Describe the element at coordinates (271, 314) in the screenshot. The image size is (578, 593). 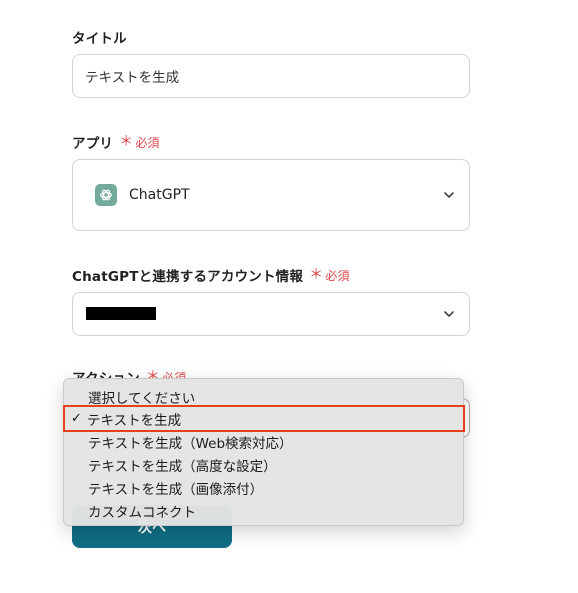
I see `account-select` at that location.